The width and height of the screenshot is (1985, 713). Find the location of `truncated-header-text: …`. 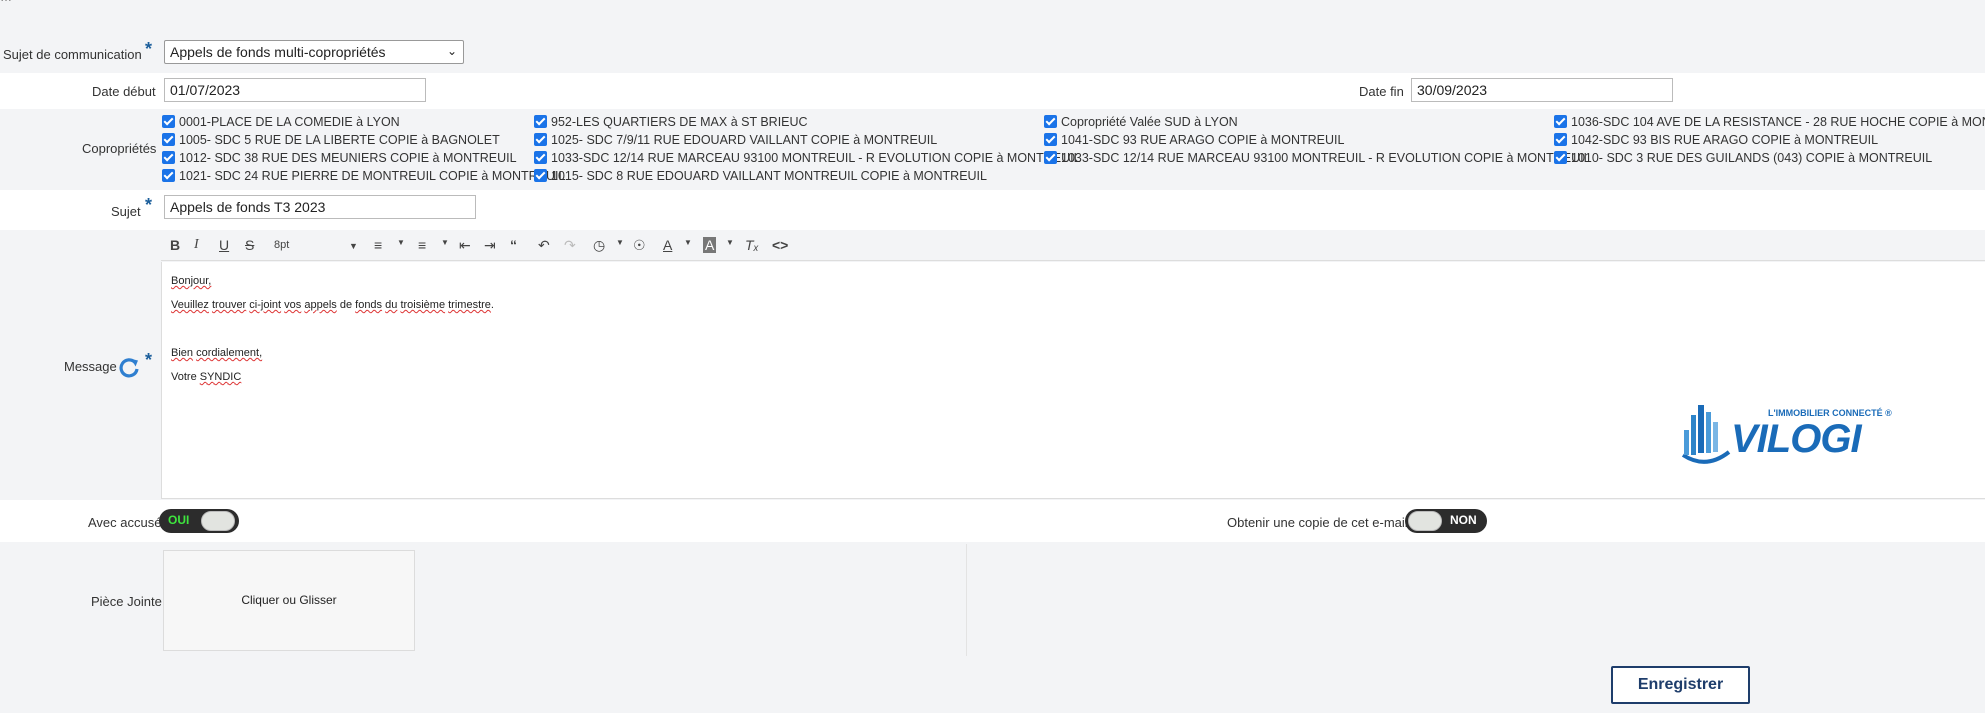

truncated-header-text: … is located at coordinates (992, 1).